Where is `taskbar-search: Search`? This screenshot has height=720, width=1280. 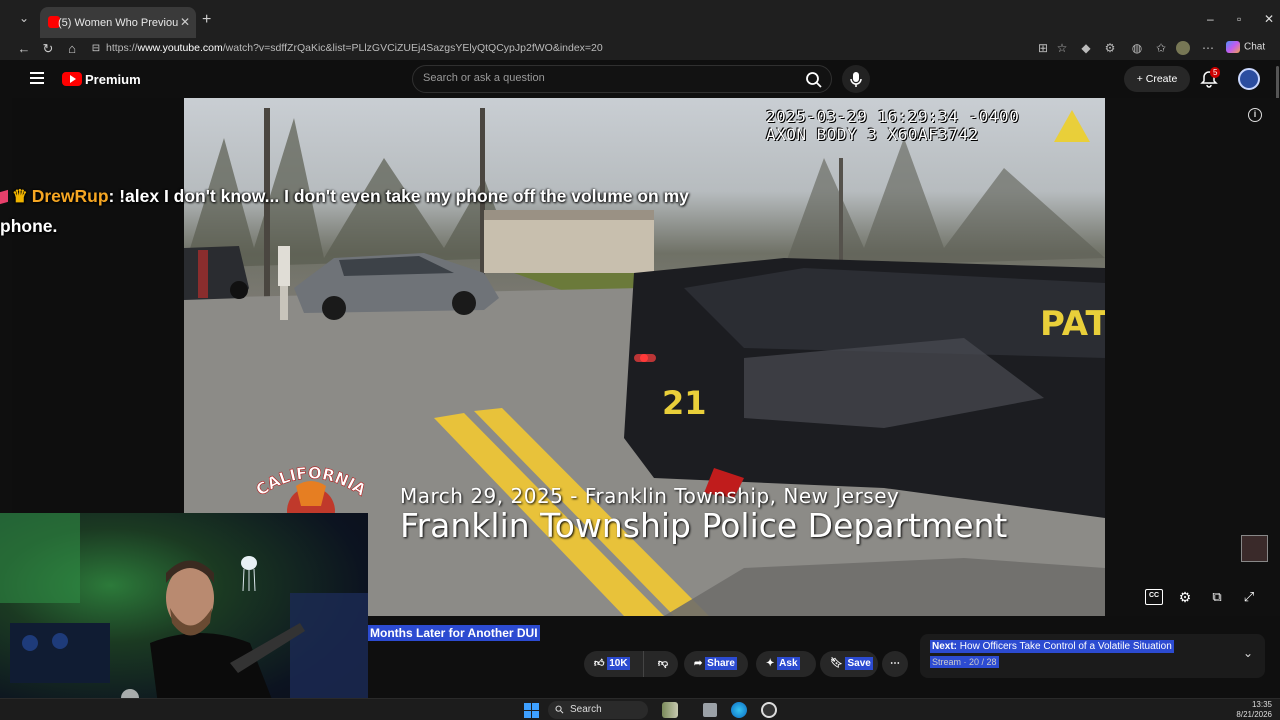
taskbar-search: Search is located at coordinates (598, 710).